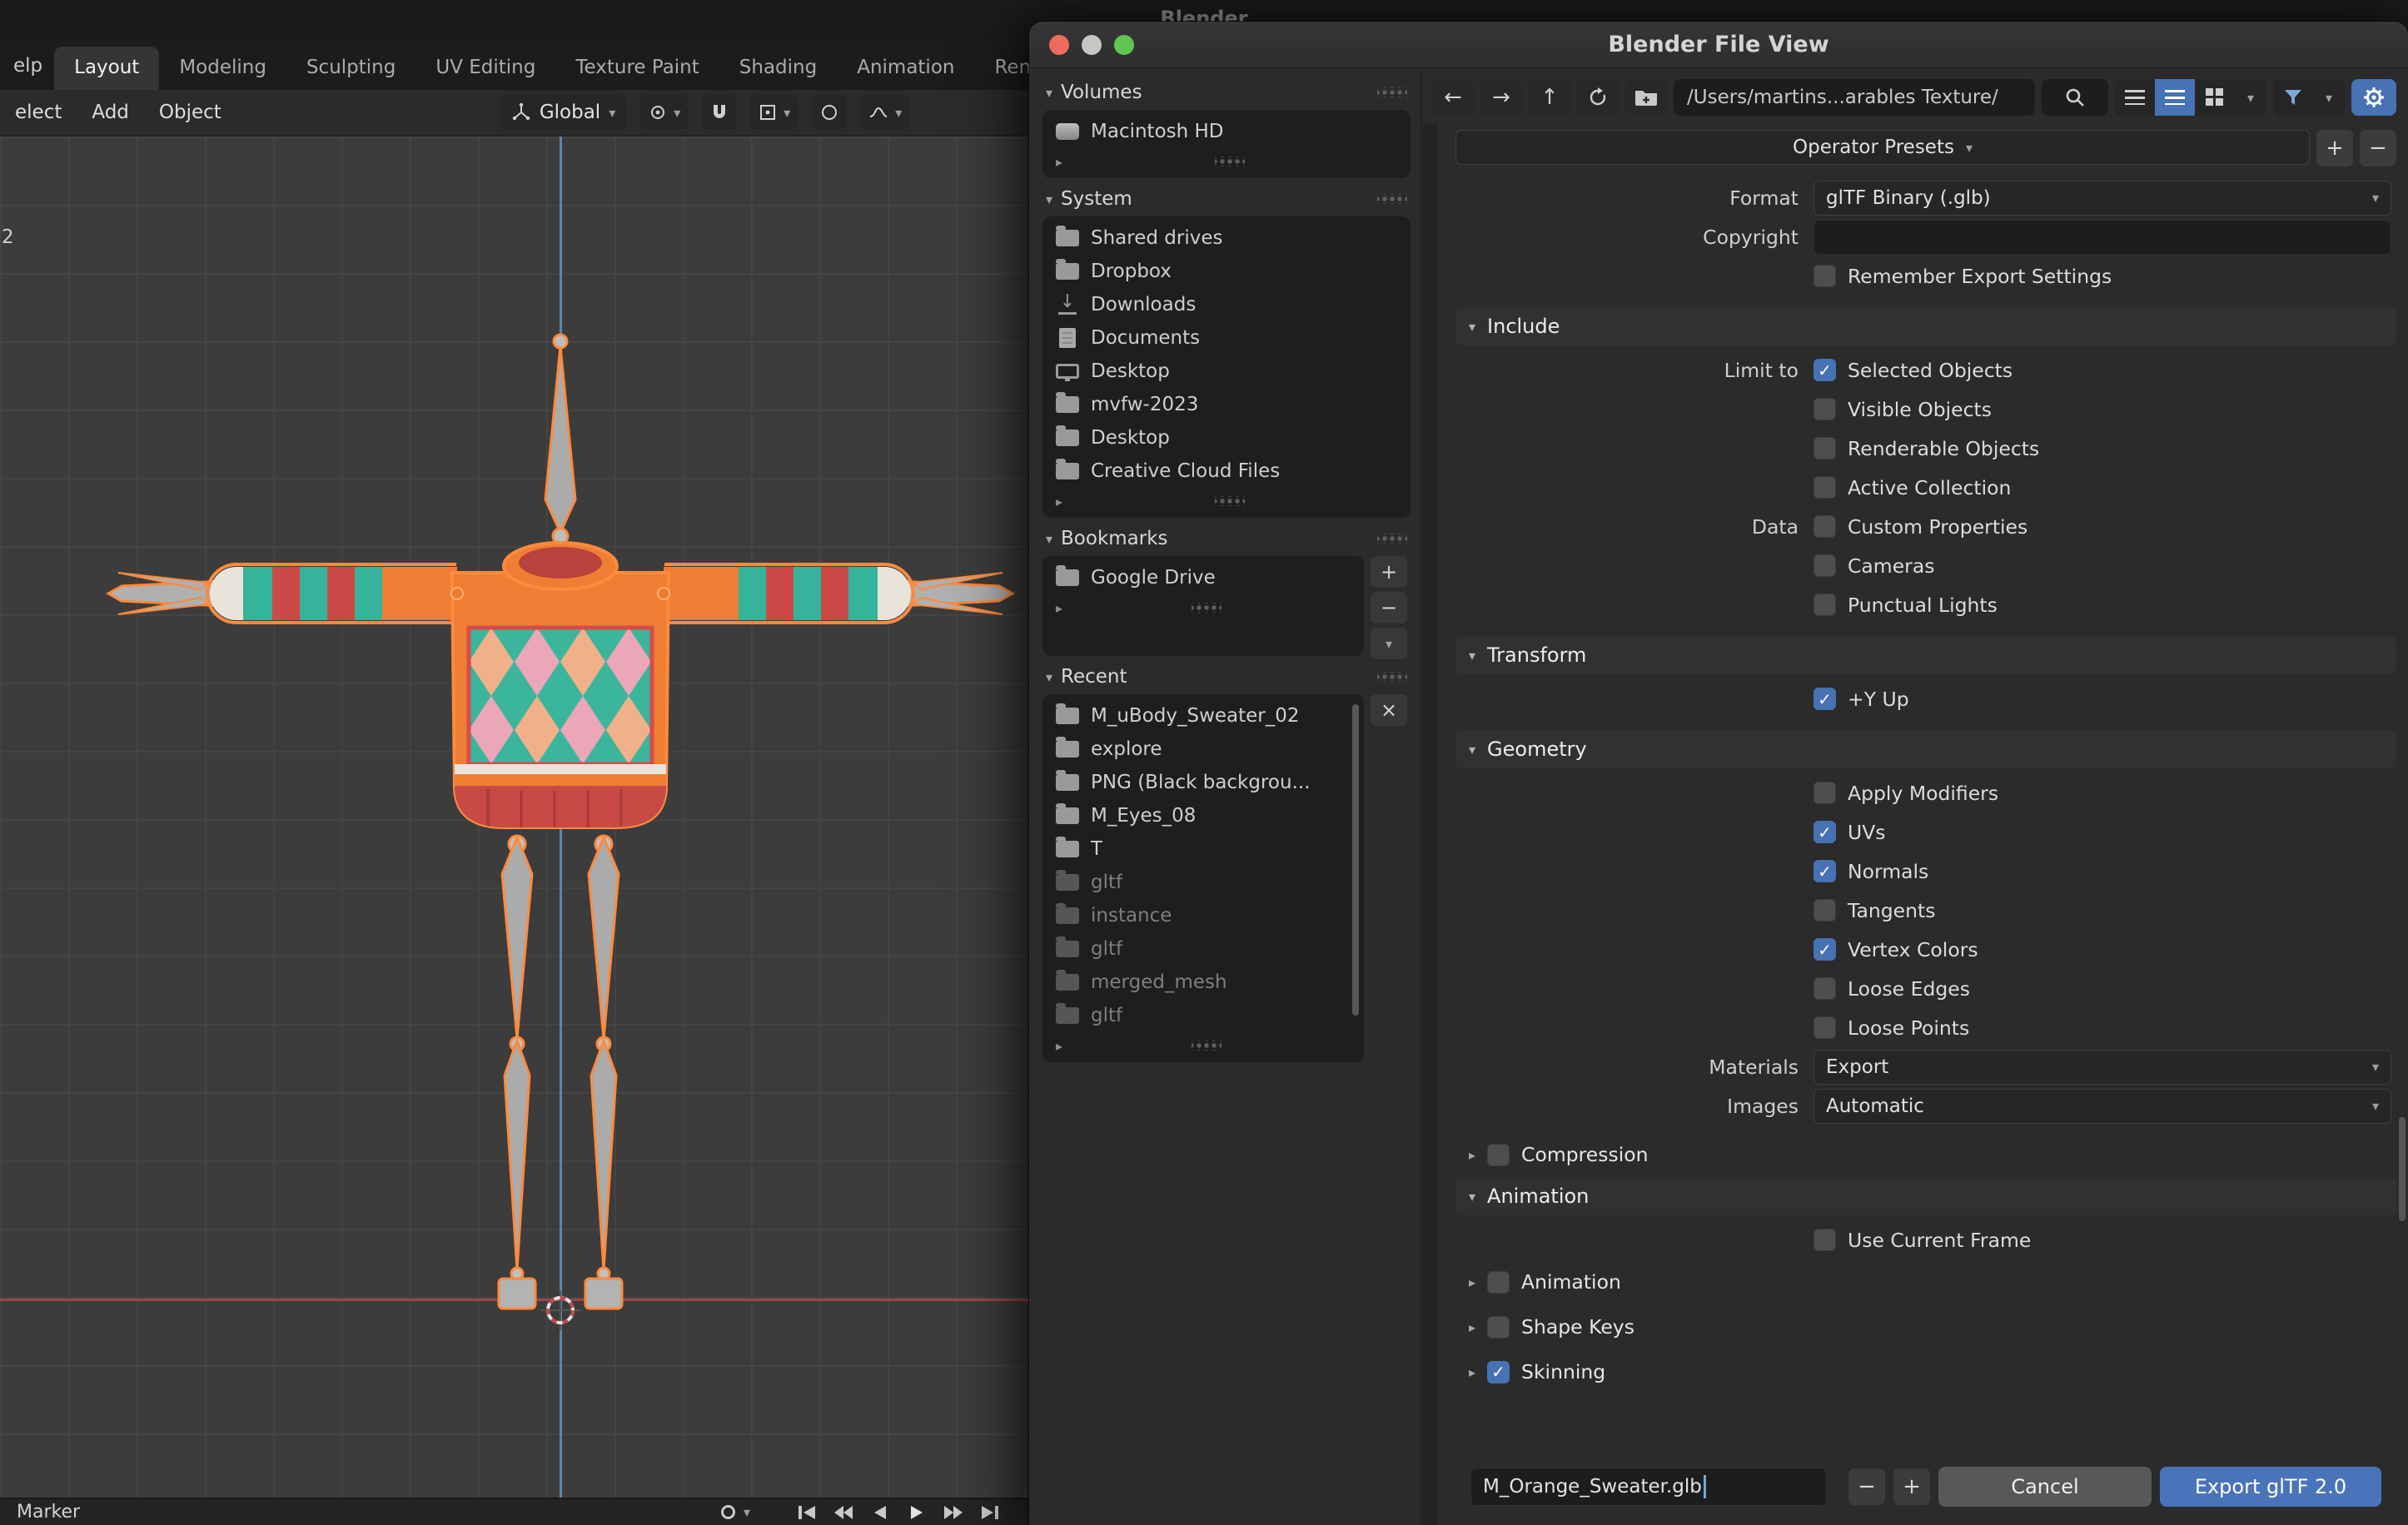  Describe the element at coordinates (1882, 147) in the screenshot. I see `operator-presets-dropdown: Operator Presets ▾` at that location.